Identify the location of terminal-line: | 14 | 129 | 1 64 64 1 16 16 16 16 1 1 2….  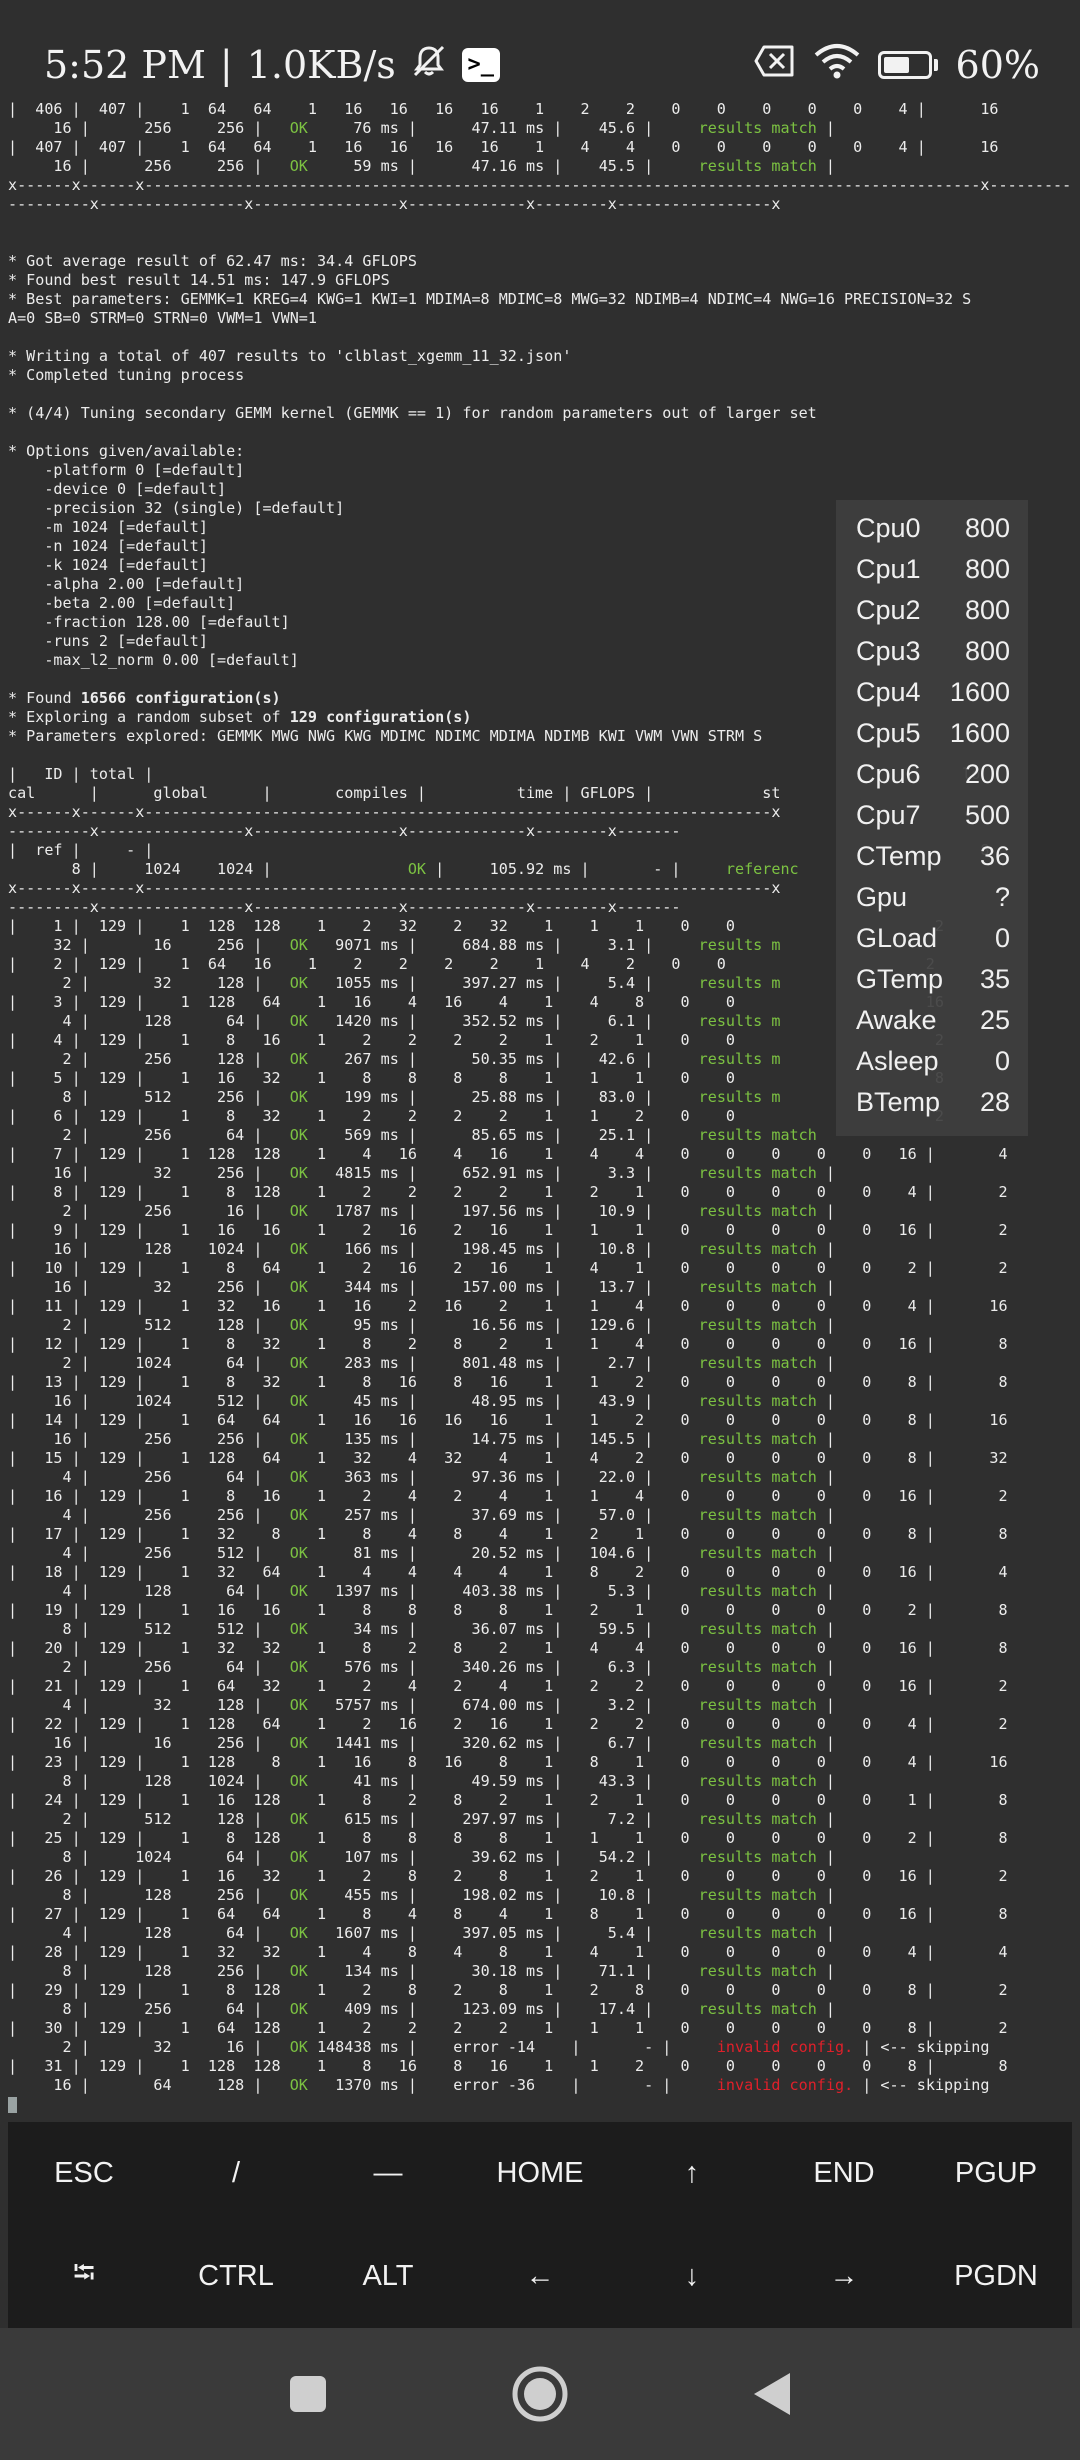
(544, 1420).